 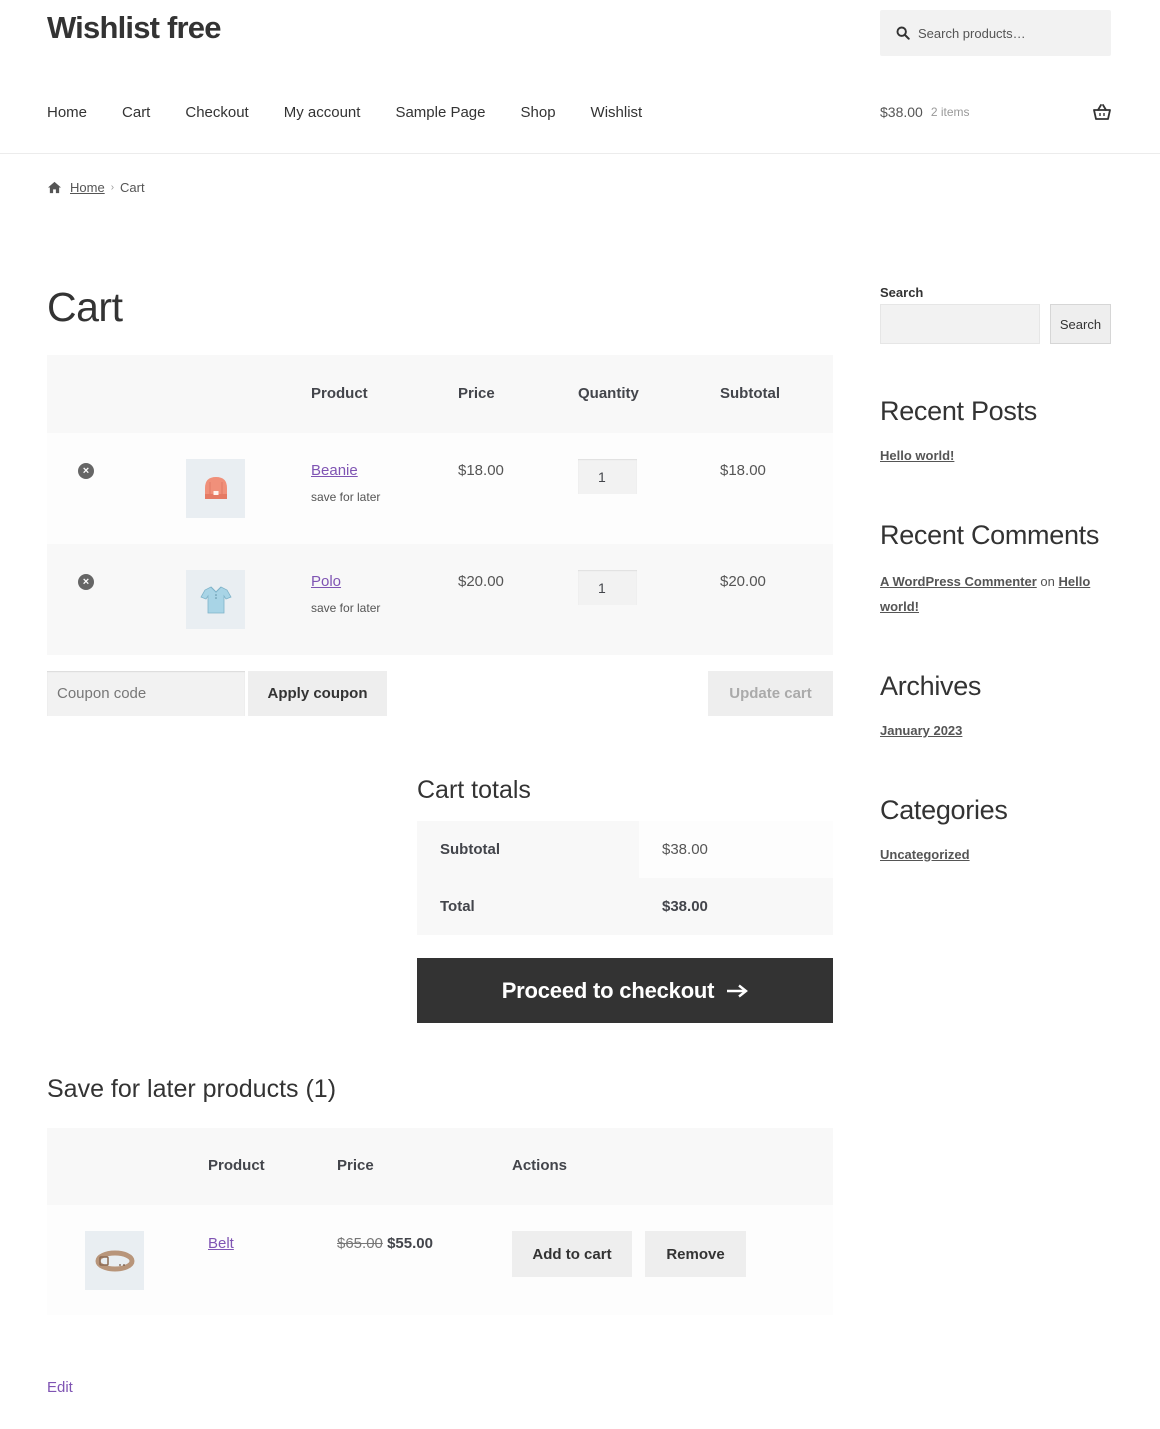 What do you see at coordinates (476, 393) in the screenshot?
I see `col-price-header: Price` at bounding box center [476, 393].